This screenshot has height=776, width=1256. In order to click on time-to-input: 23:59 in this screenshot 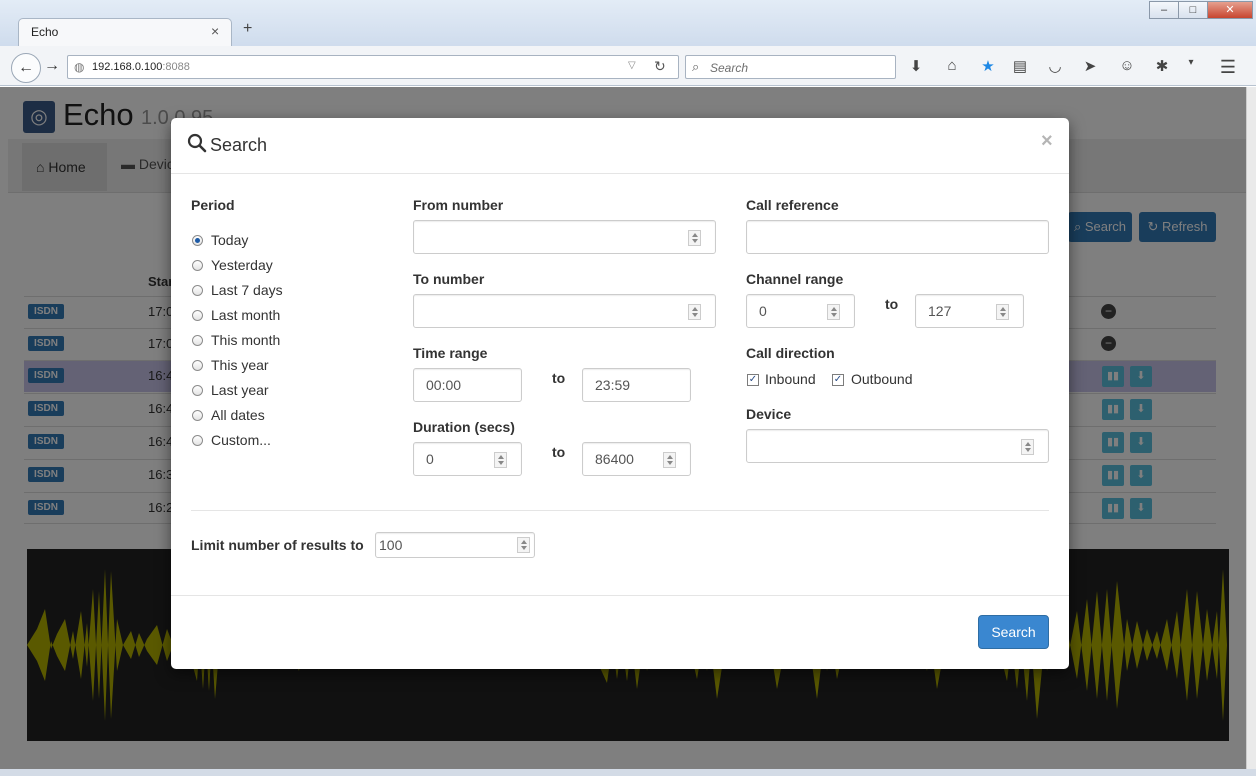, I will do `click(636, 385)`.